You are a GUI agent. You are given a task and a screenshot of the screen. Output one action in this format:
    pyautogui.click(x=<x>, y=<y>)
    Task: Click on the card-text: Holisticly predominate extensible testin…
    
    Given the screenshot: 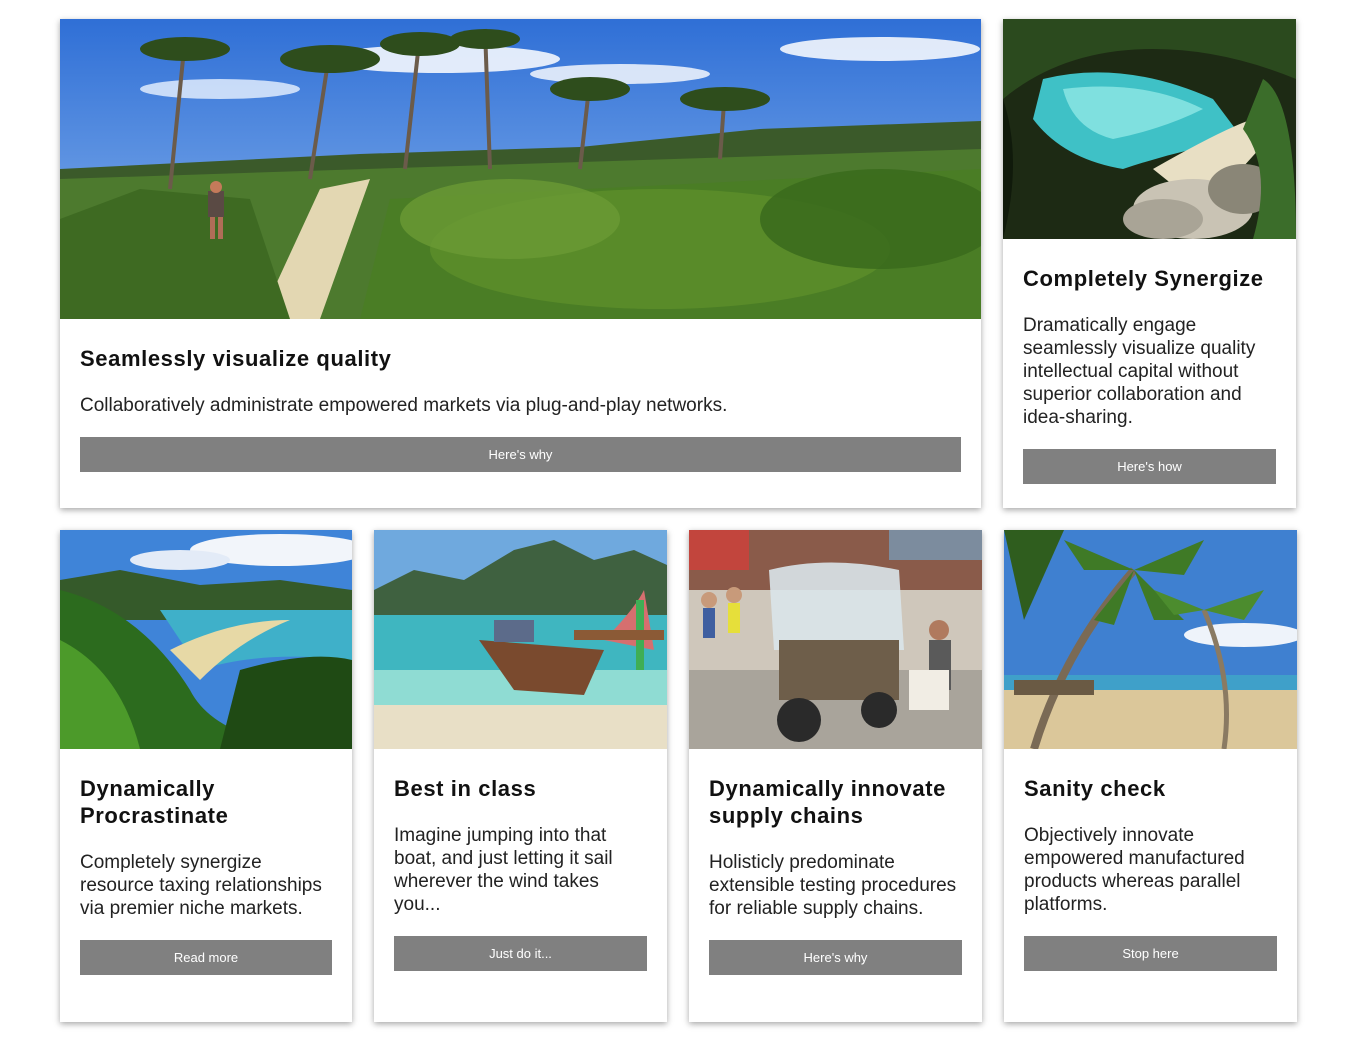 What is the action you would take?
    pyautogui.click(x=833, y=885)
    